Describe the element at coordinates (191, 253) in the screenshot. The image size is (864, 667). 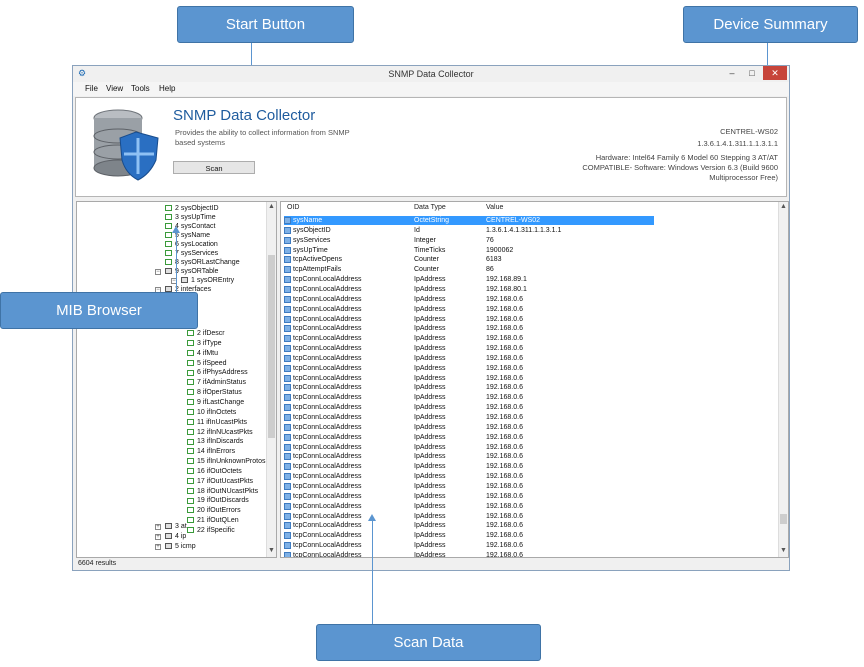
I see `tree-node: 7 sysServices` at that location.